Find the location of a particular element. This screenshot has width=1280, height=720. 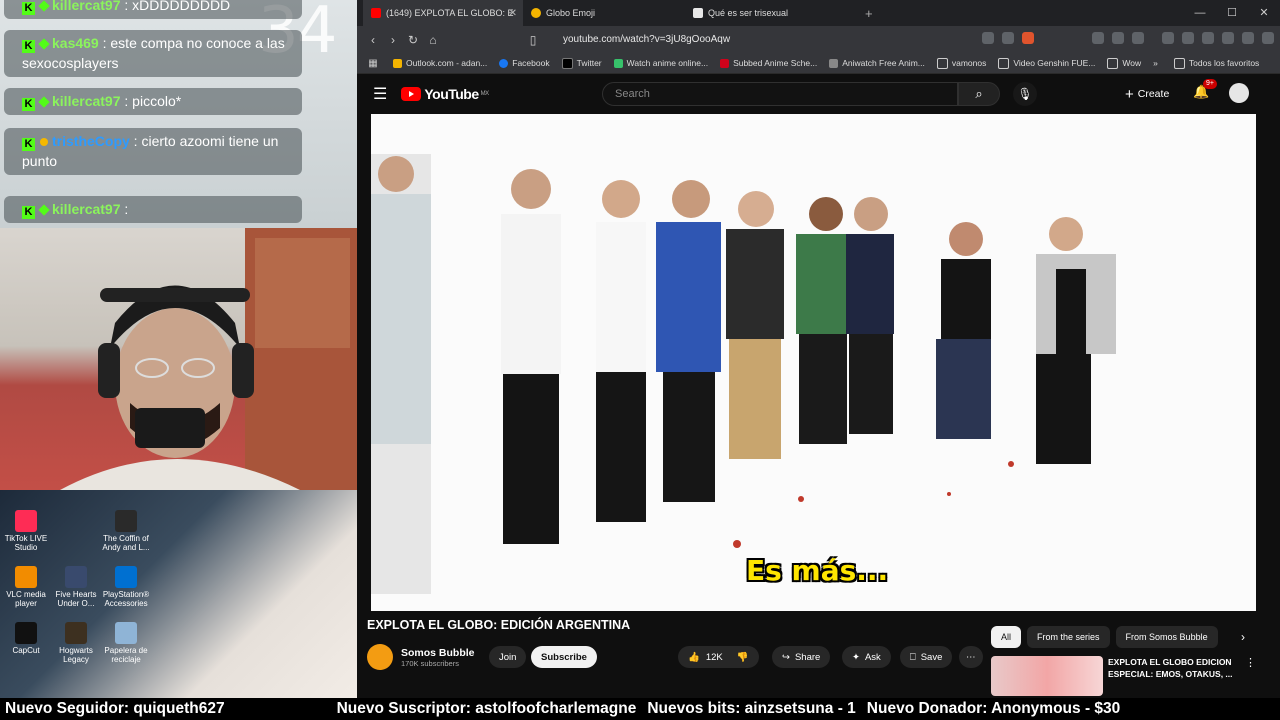

youtube-play-icon is located at coordinates (411, 94).